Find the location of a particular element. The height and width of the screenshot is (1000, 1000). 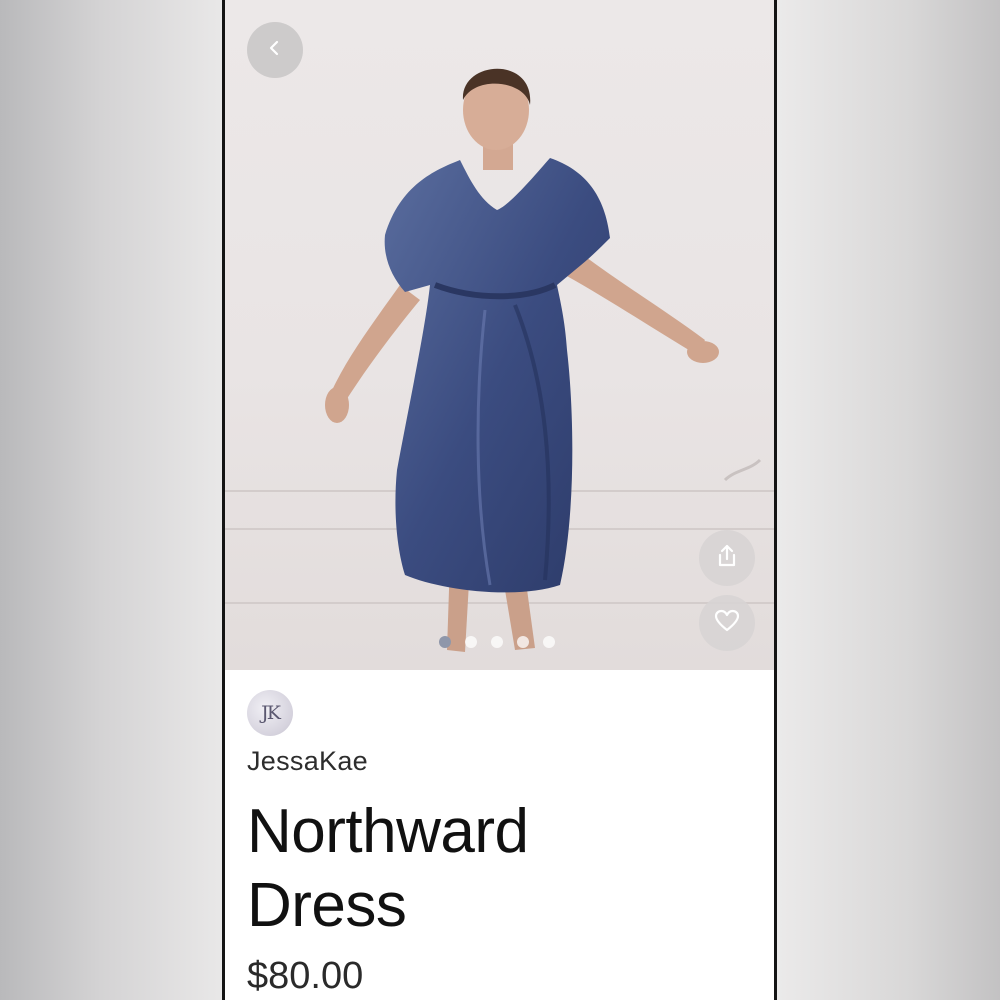

brand-logo: JK is located at coordinates (270, 713).